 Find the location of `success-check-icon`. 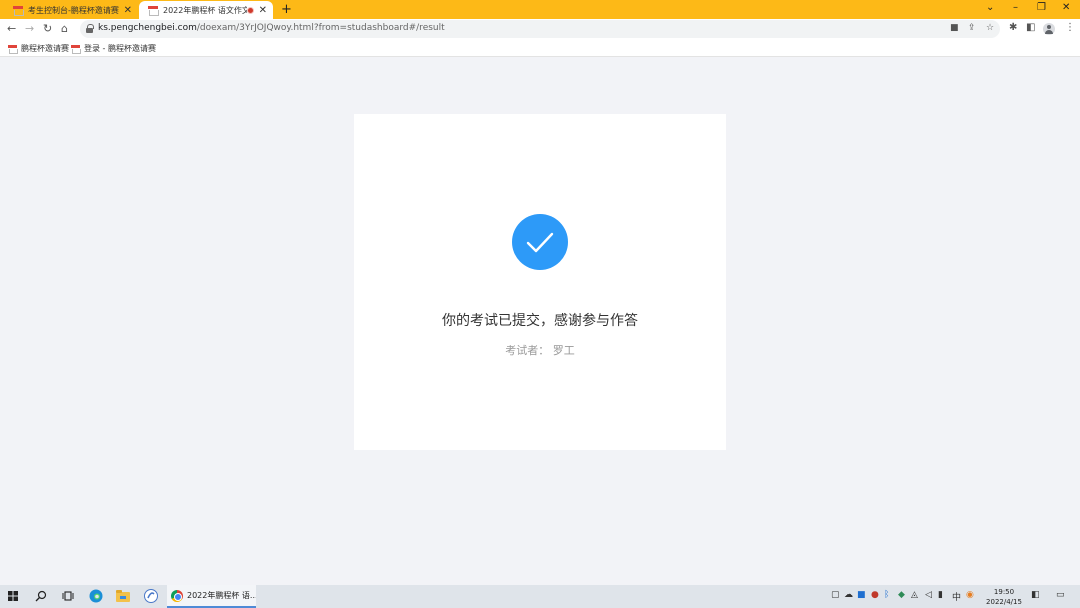

success-check-icon is located at coordinates (540, 242).